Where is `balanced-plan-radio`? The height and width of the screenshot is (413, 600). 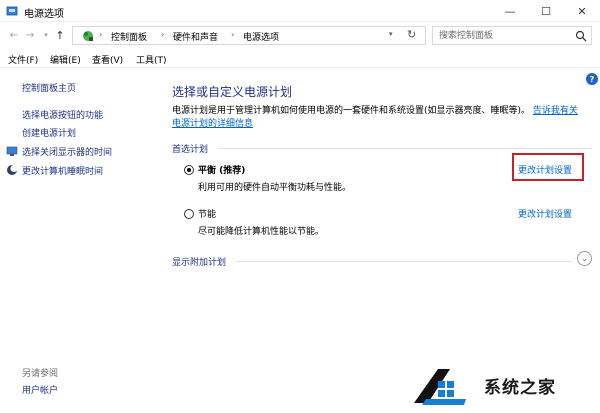 balanced-plan-radio is located at coordinates (189, 170).